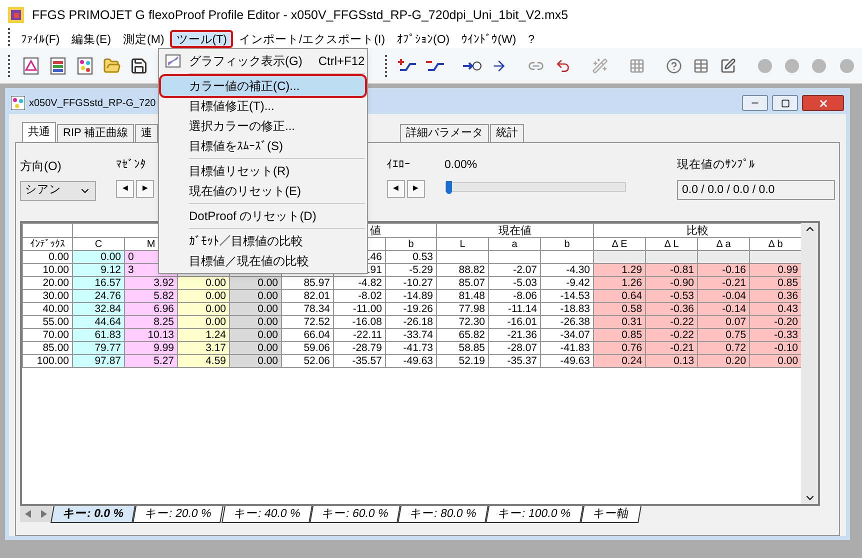 Image resolution: width=862 pixels, height=558 pixels. Describe the element at coordinates (308, 322) in the screenshot. I see `table-cell: 72.52` at that location.